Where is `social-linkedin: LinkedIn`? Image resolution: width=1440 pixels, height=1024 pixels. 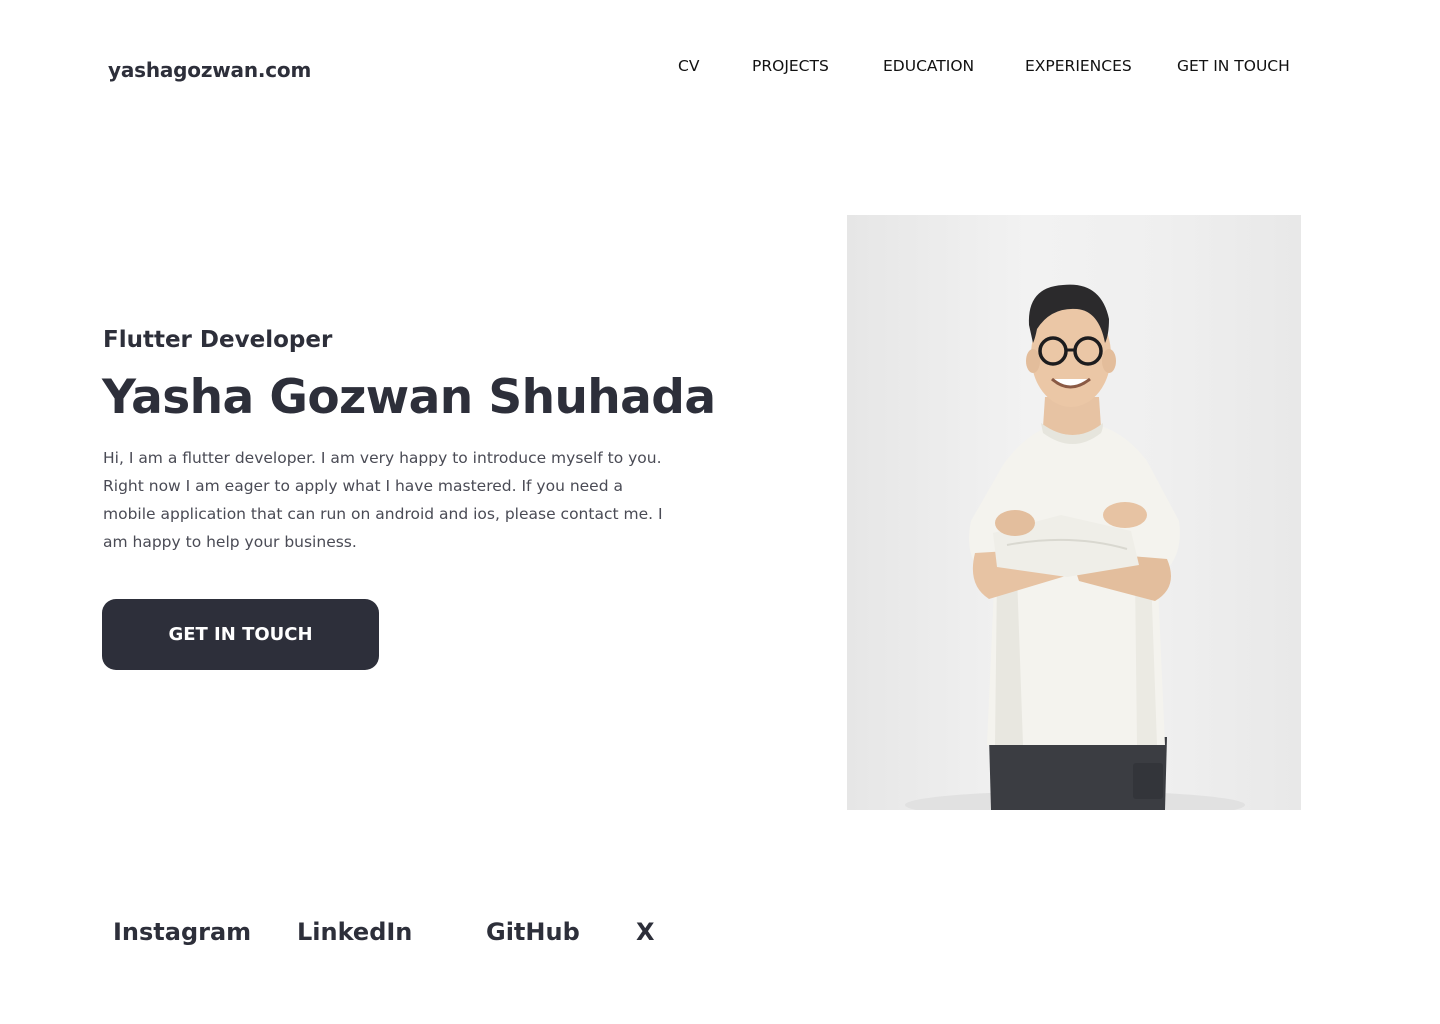 social-linkedin: LinkedIn is located at coordinates (354, 932).